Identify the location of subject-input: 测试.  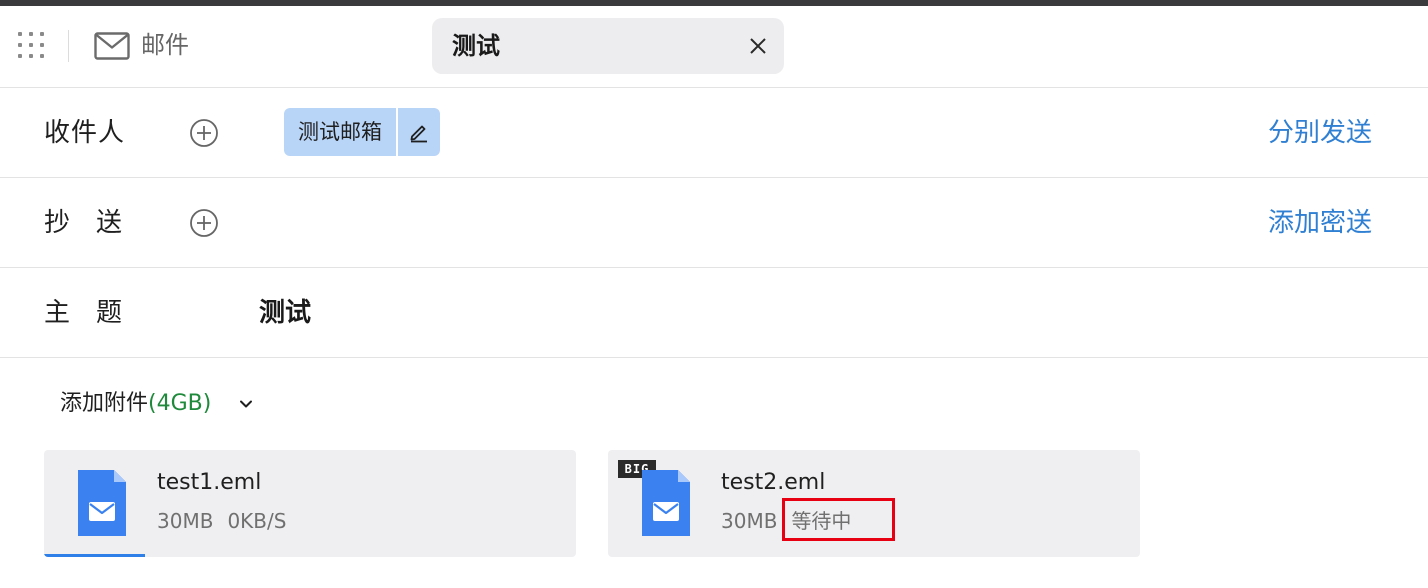
(285, 313).